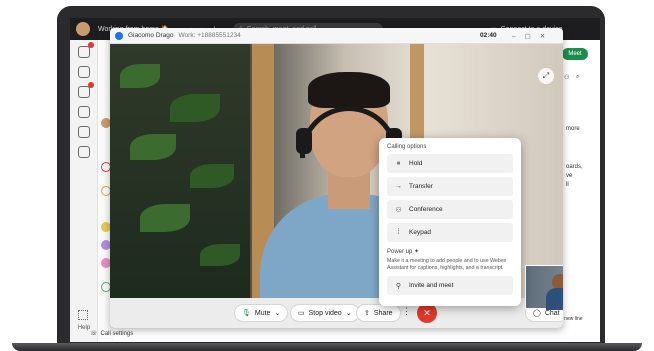 This screenshot has width=654, height=351. Describe the element at coordinates (246, 313) in the screenshot. I see `microphone-icon: 🎙` at that location.